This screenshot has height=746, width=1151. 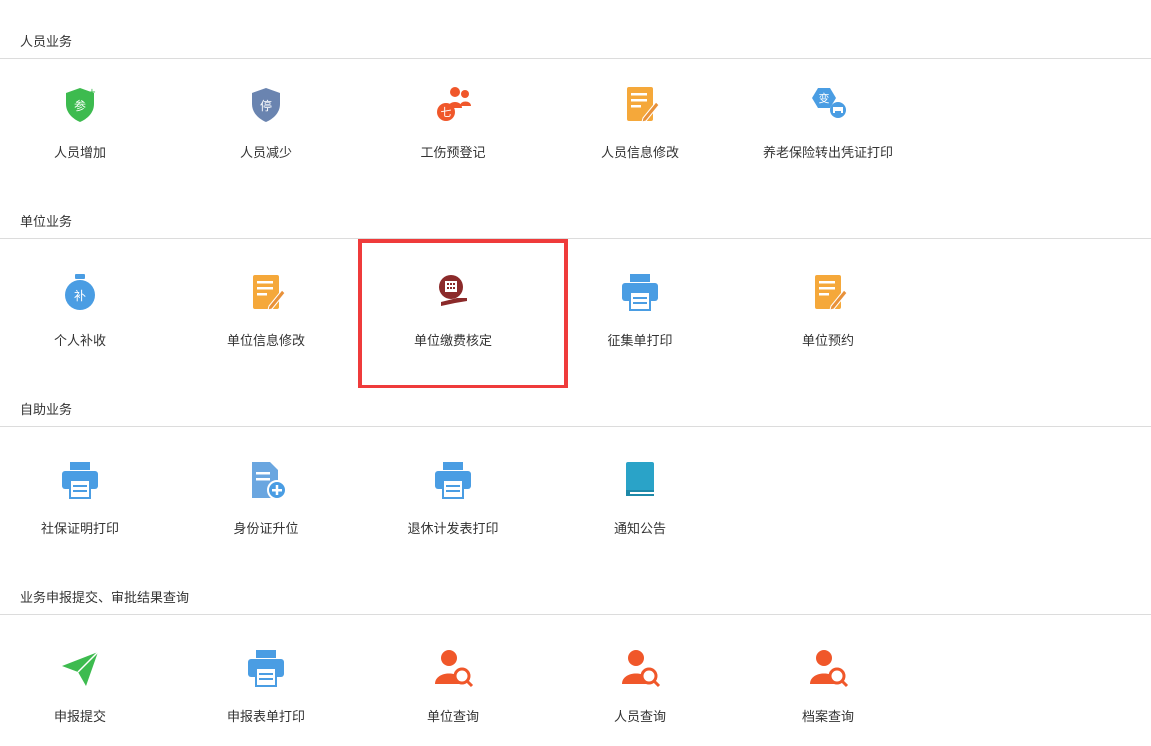 What do you see at coordinates (639, 717) in the screenshot?
I see `tile-label: 人员查询` at bounding box center [639, 717].